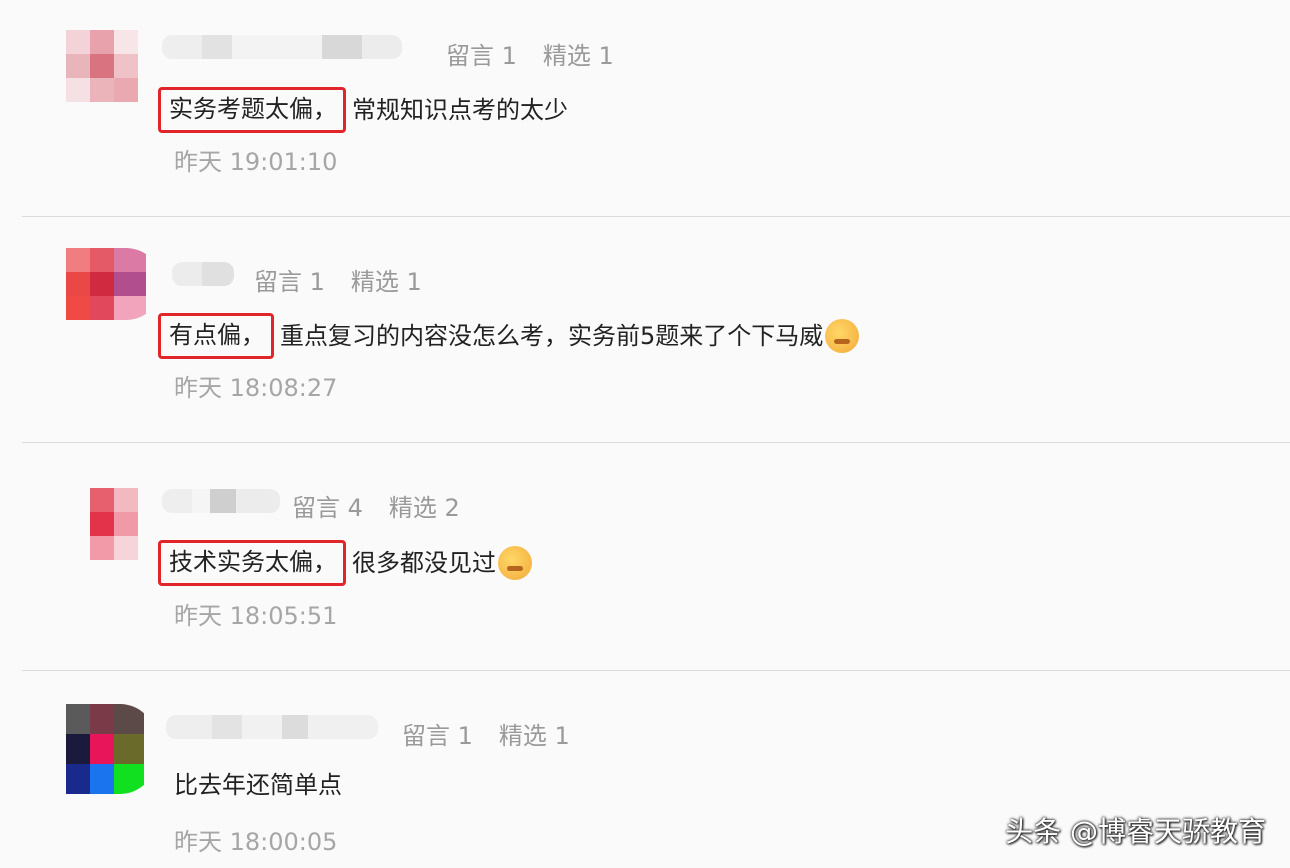 The image size is (1290, 868). What do you see at coordinates (424, 508) in the screenshot?
I see `featured-count: 精选 2` at bounding box center [424, 508].